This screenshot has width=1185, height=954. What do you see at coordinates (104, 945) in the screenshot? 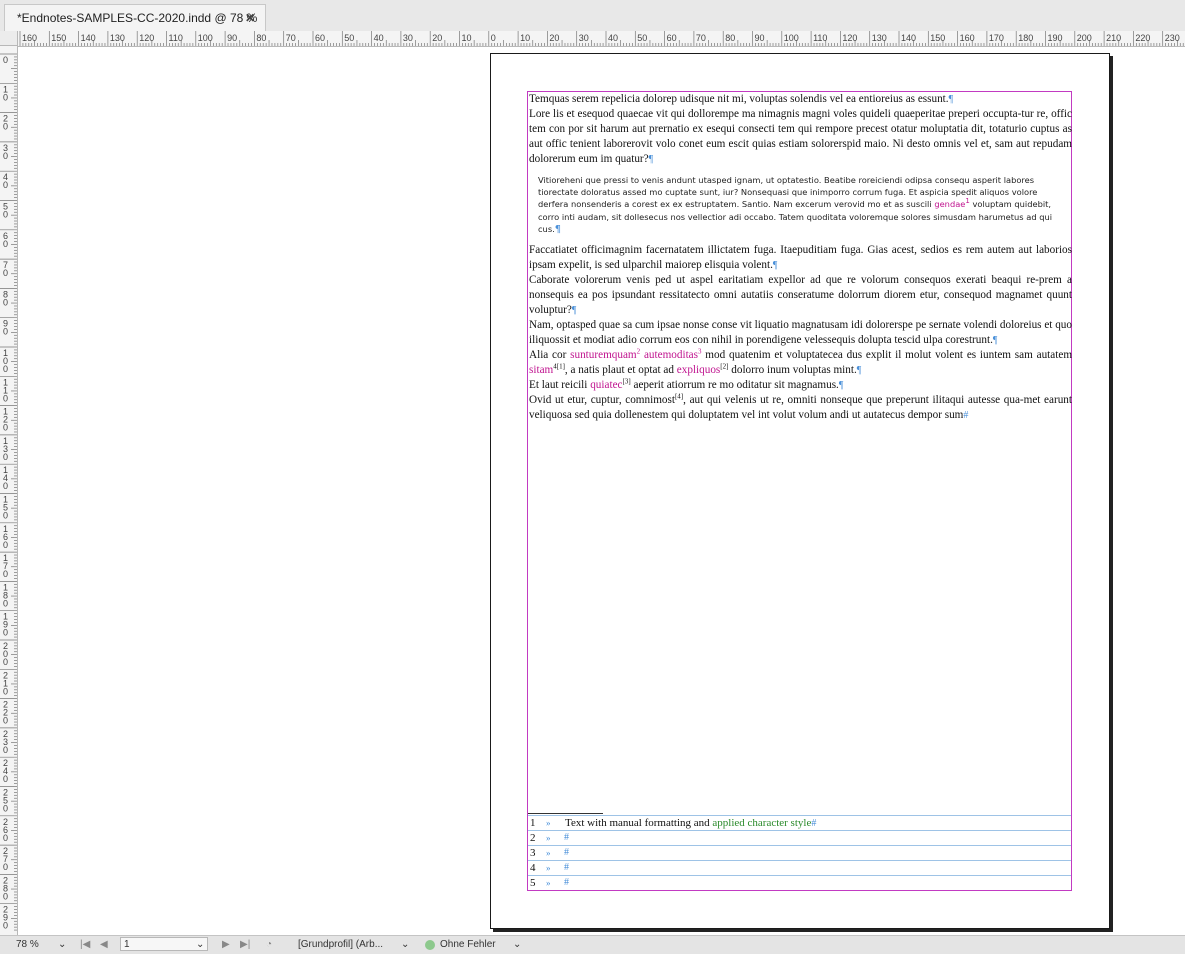
I see `previous-page-icon: ◀` at bounding box center [104, 945].